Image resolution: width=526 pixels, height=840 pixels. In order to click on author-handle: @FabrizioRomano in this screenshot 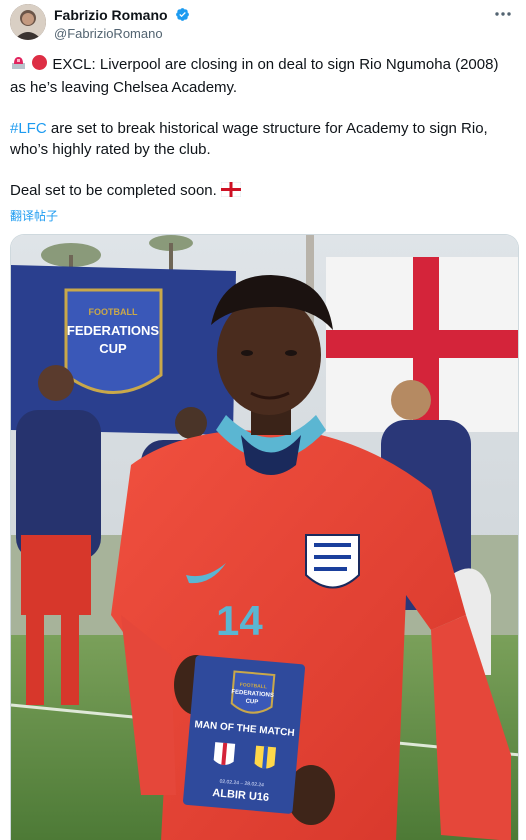, I will do `click(122, 33)`.